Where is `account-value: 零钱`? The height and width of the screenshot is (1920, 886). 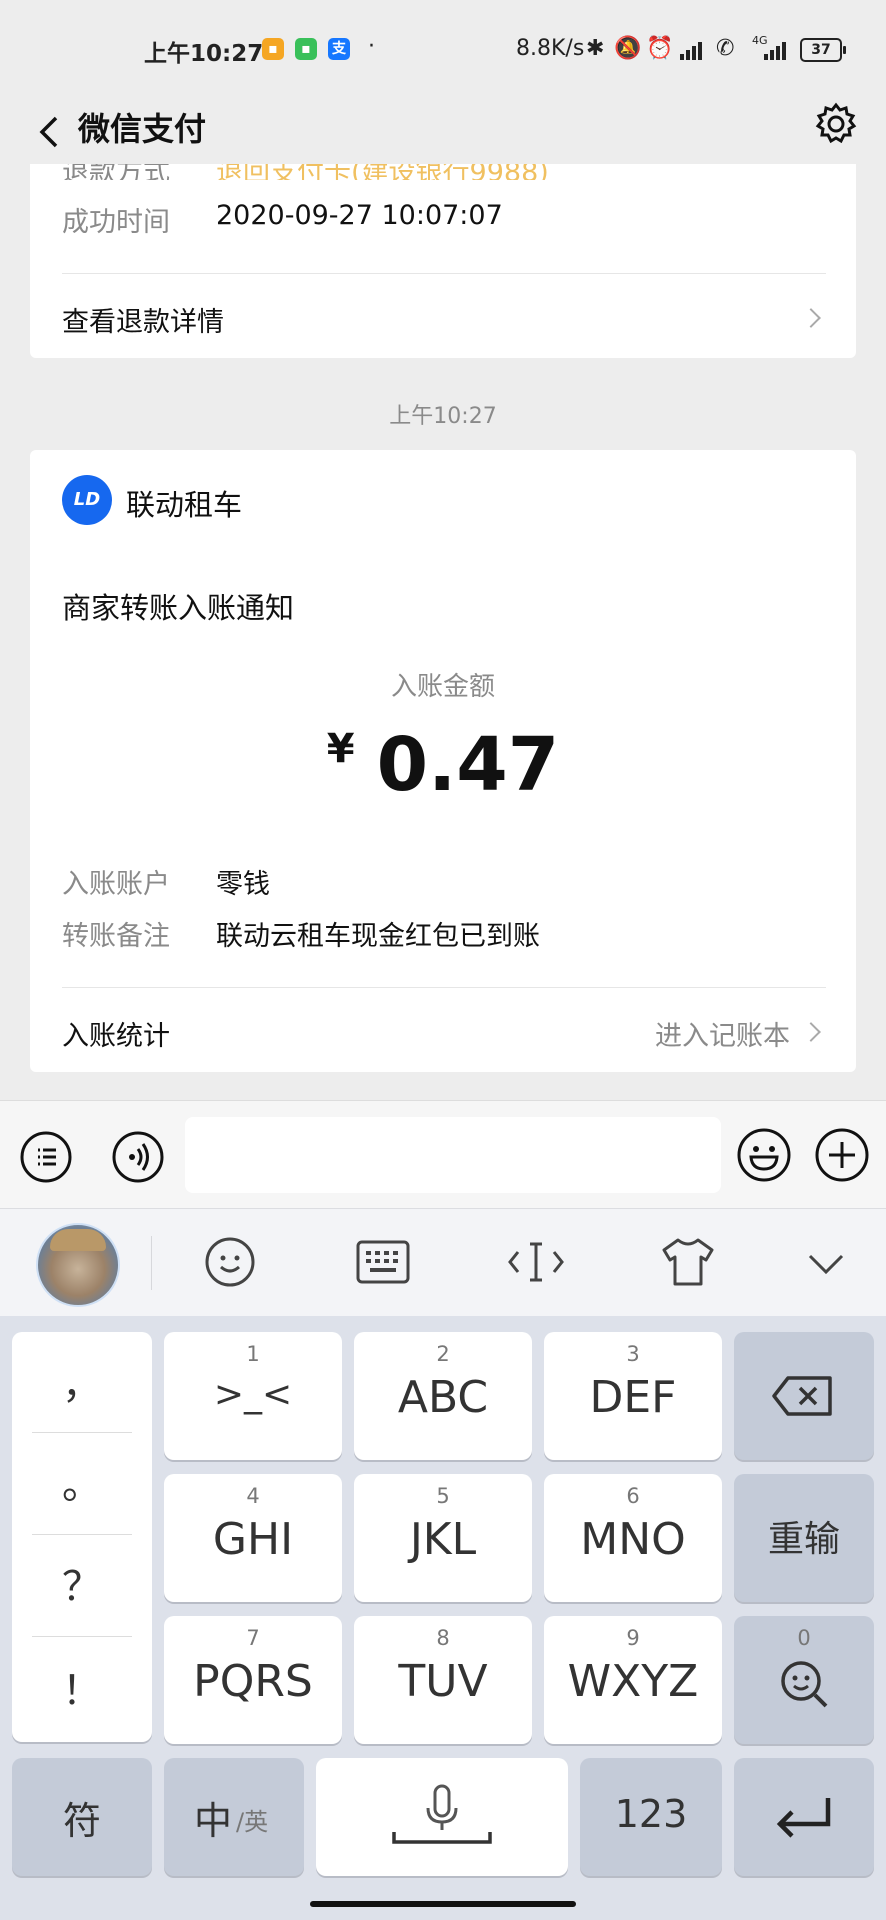
account-value: 零钱 is located at coordinates (243, 884).